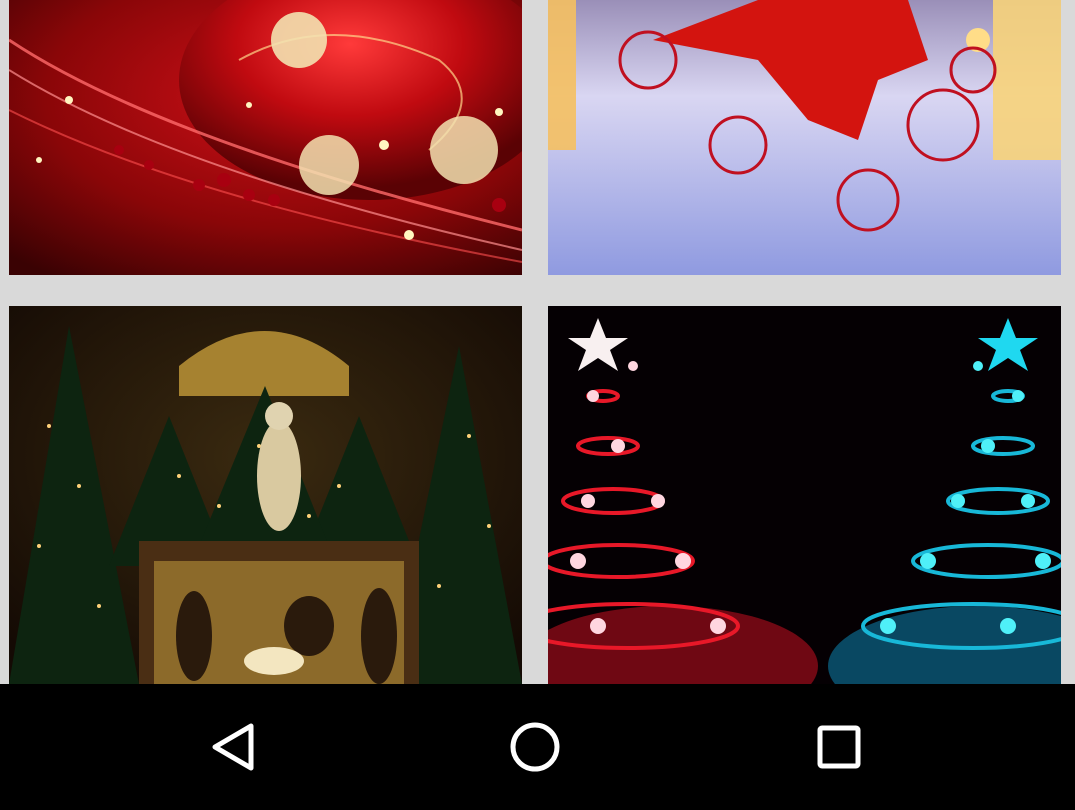 The height and width of the screenshot is (810, 1075). I want to click on home-circle-icon, so click(535, 747).